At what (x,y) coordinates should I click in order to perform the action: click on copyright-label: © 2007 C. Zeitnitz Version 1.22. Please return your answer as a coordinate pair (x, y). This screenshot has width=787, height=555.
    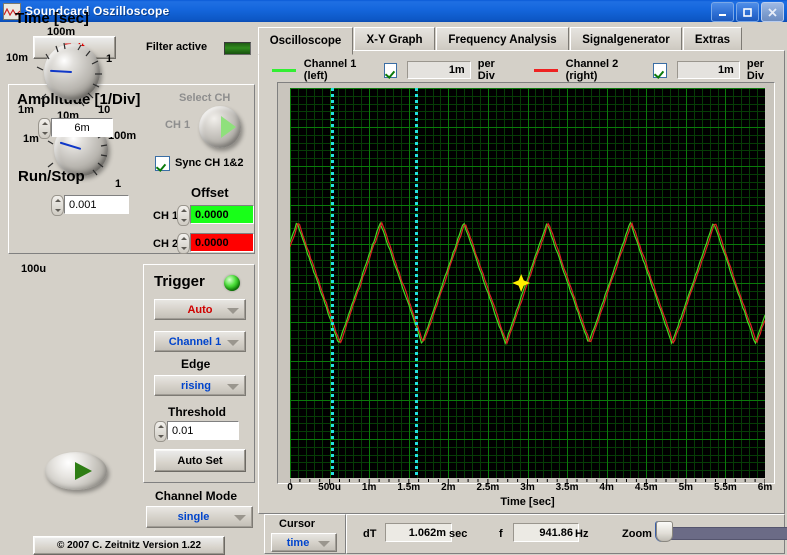
    Looking at the image, I should click on (129, 545).